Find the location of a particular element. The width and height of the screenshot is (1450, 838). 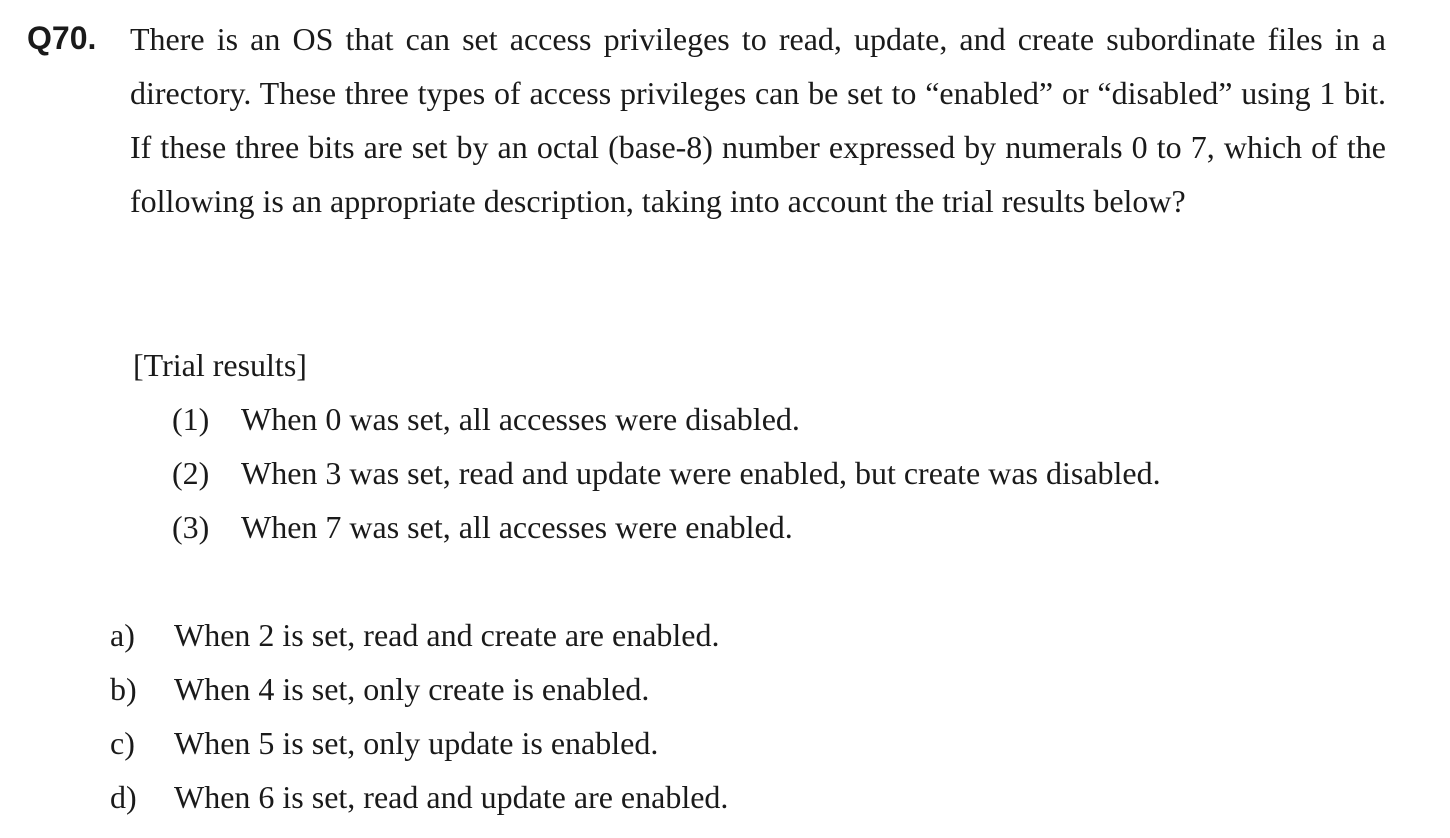

option-text: When 5 is set, only update is enabled. is located at coordinates (416, 743).